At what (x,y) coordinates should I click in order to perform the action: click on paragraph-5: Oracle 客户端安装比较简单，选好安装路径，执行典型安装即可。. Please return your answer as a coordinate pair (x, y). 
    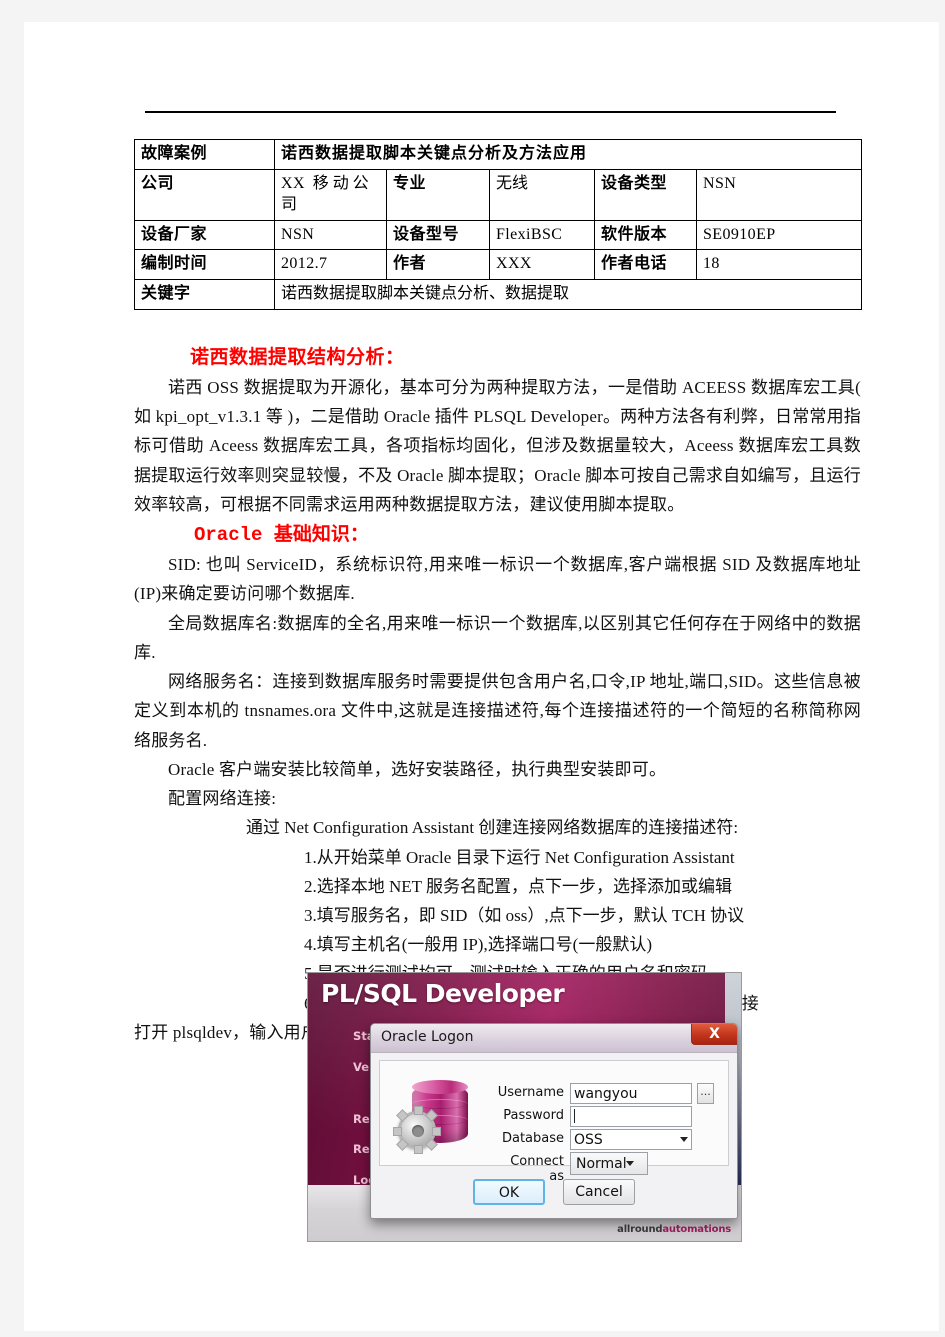
    Looking at the image, I should click on (417, 769).